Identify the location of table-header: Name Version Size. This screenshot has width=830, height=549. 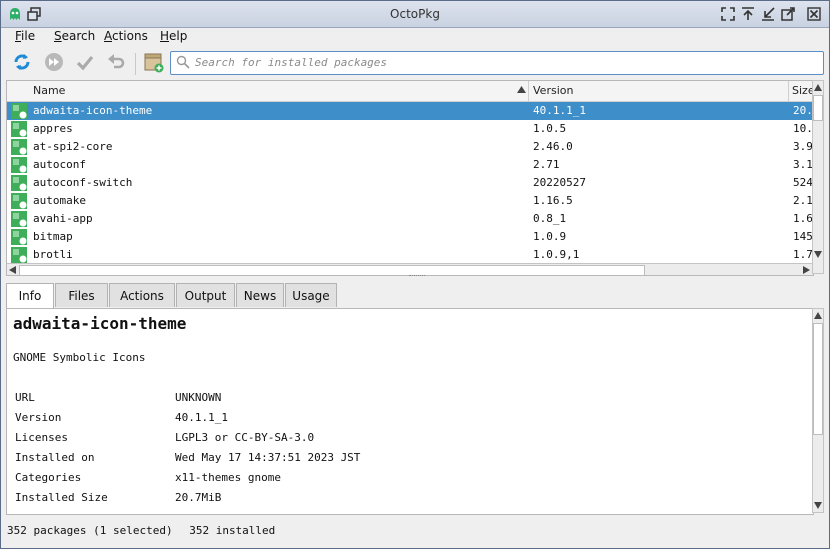
(410, 91).